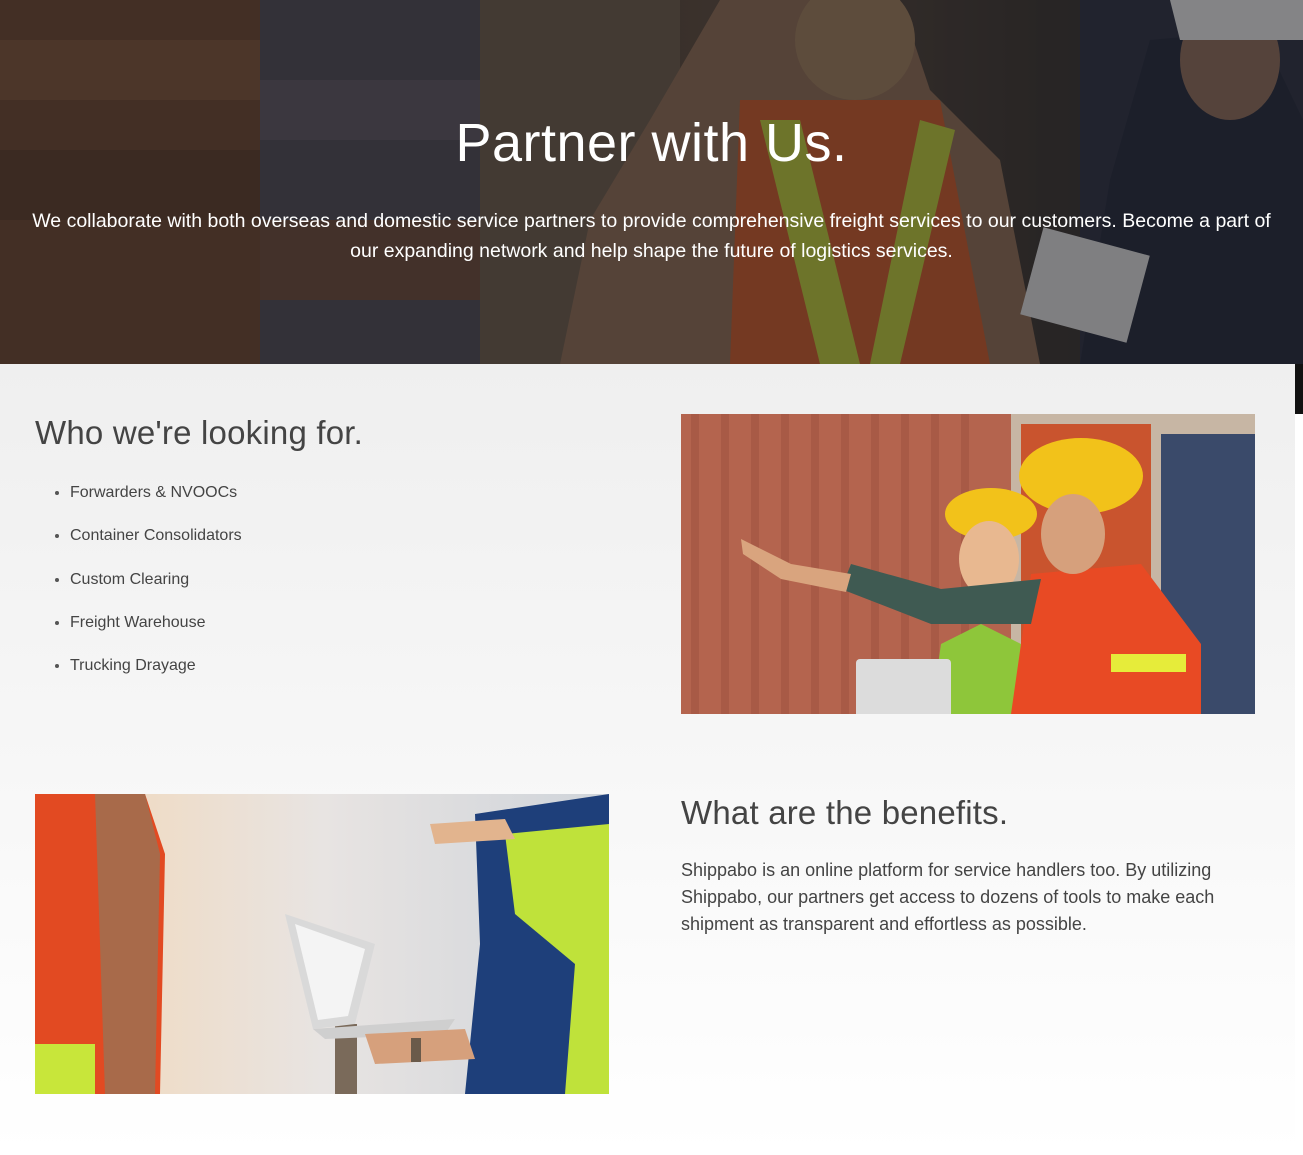 The height and width of the screenshot is (1155, 1303). I want to click on list-item: Forwarders & NVOOCs, so click(156, 502).